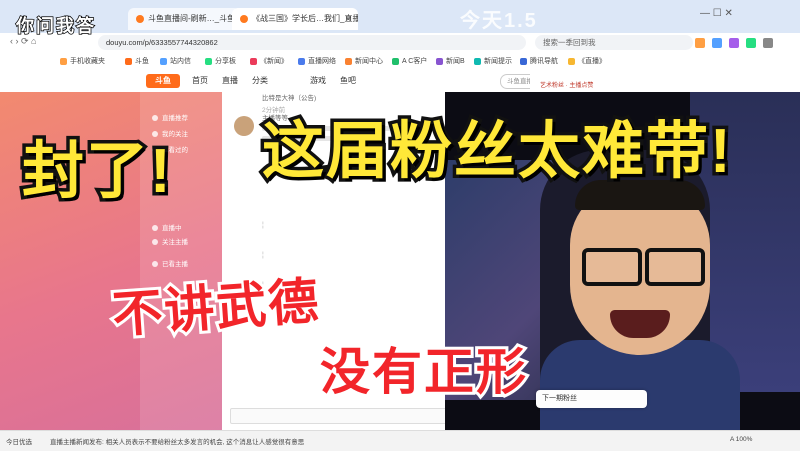 This screenshot has height=451, width=800. Describe the element at coordinates (768, 43) in the screenshot. I see `menu-icon` at that location.